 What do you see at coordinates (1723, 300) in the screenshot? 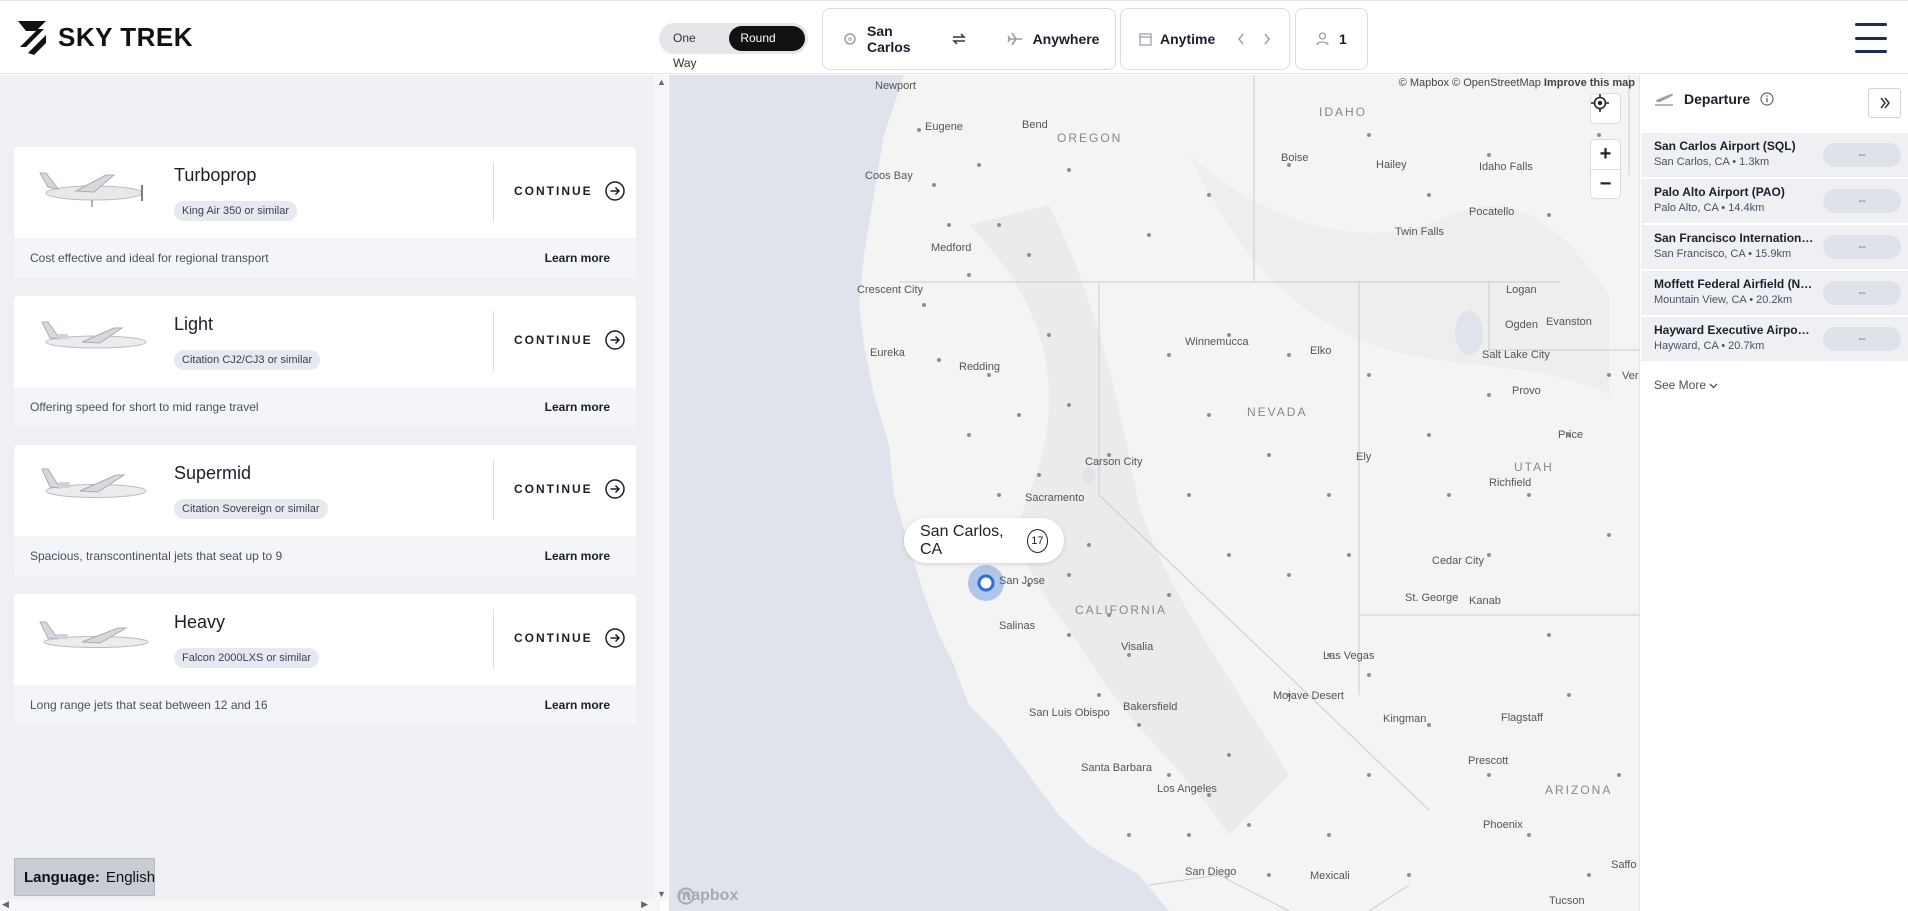
I see `airport-meta: Mountain View, CA • 20.2km` at bounding box center [1723, 300].